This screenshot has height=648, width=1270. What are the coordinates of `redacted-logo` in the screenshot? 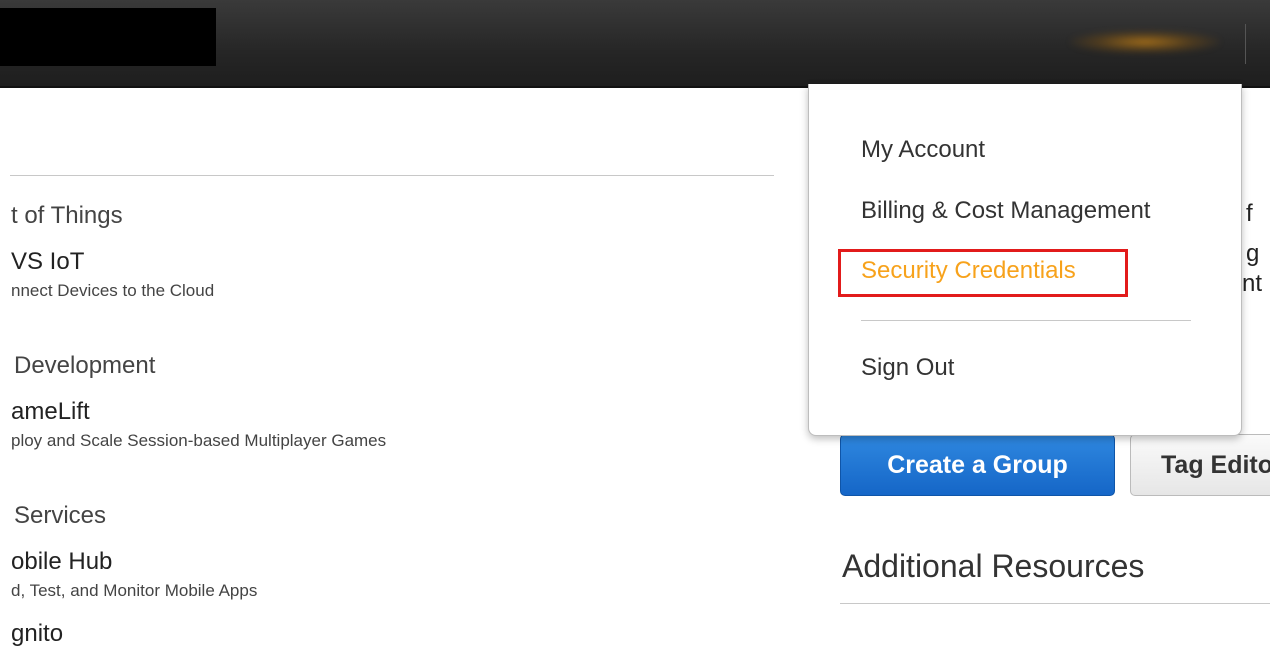 It's located at (108, 37).